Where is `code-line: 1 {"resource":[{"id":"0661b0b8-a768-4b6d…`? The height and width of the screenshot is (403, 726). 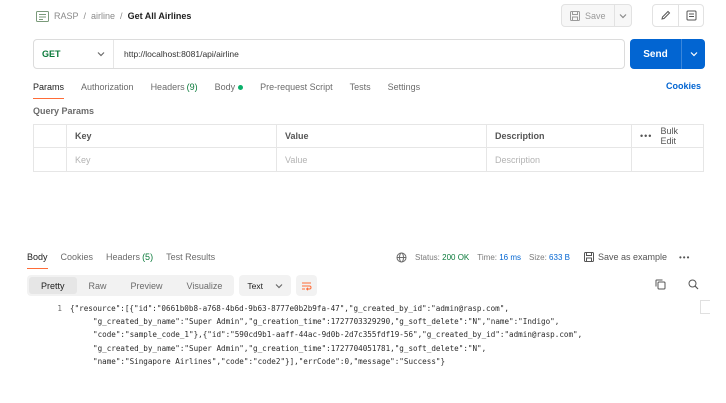 code-line: 1 {"resource":[{"id":"0661b0b8-a768-4b6d… is located at coordinates (375, 308).